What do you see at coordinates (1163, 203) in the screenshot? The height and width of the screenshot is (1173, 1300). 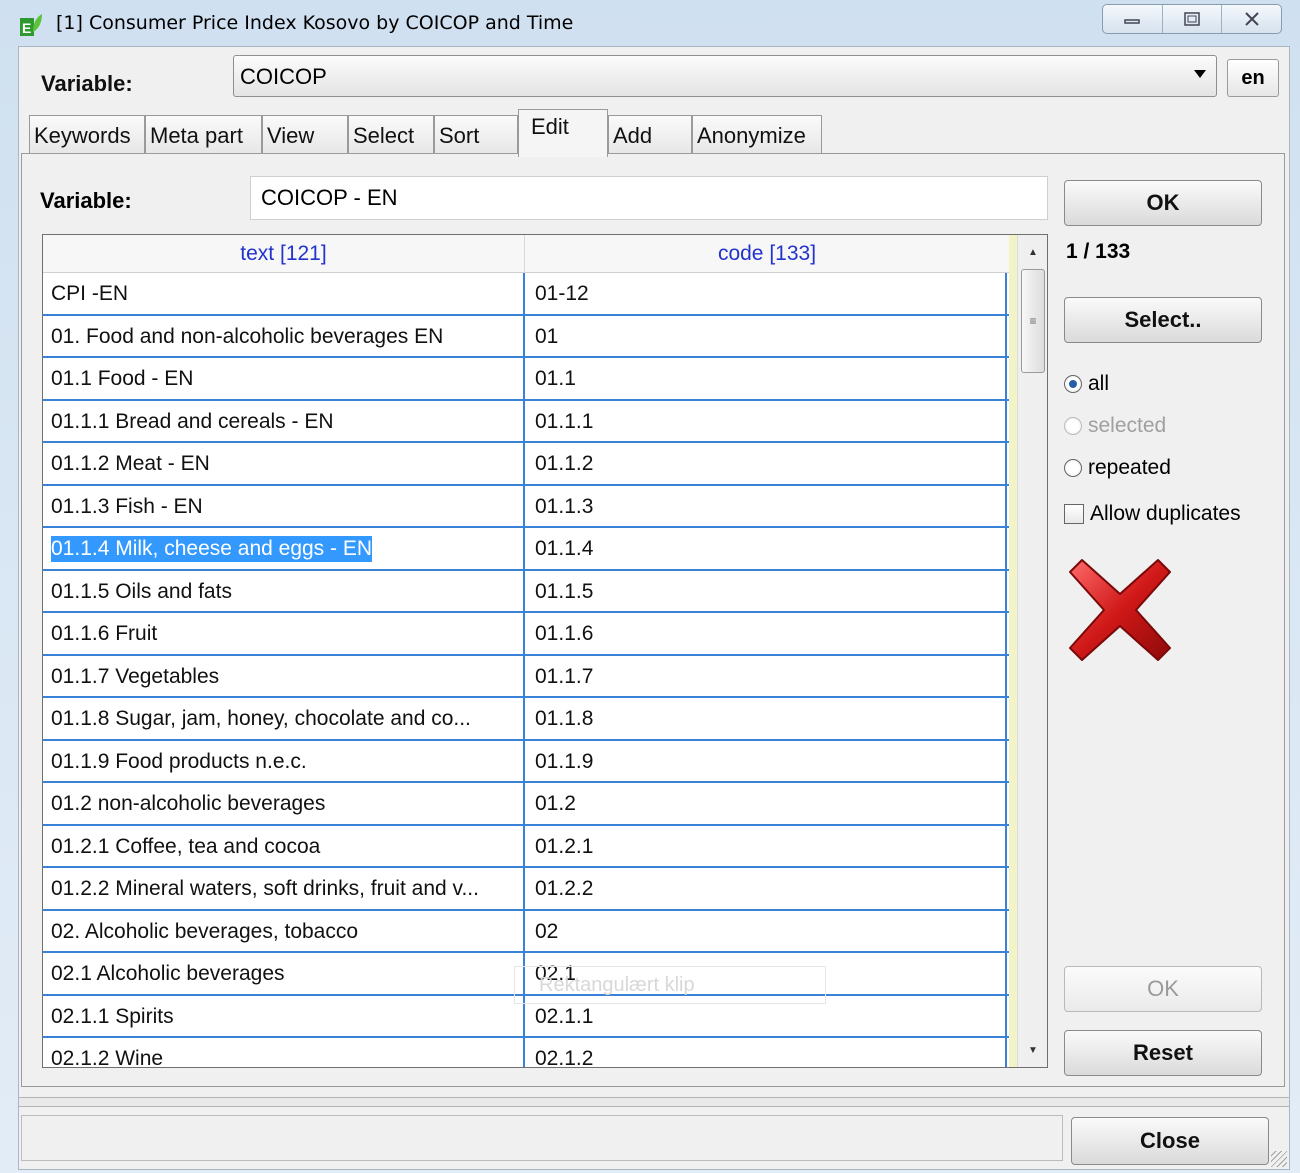 I see `ok-button: OK` at bounding box center [1163, 203].